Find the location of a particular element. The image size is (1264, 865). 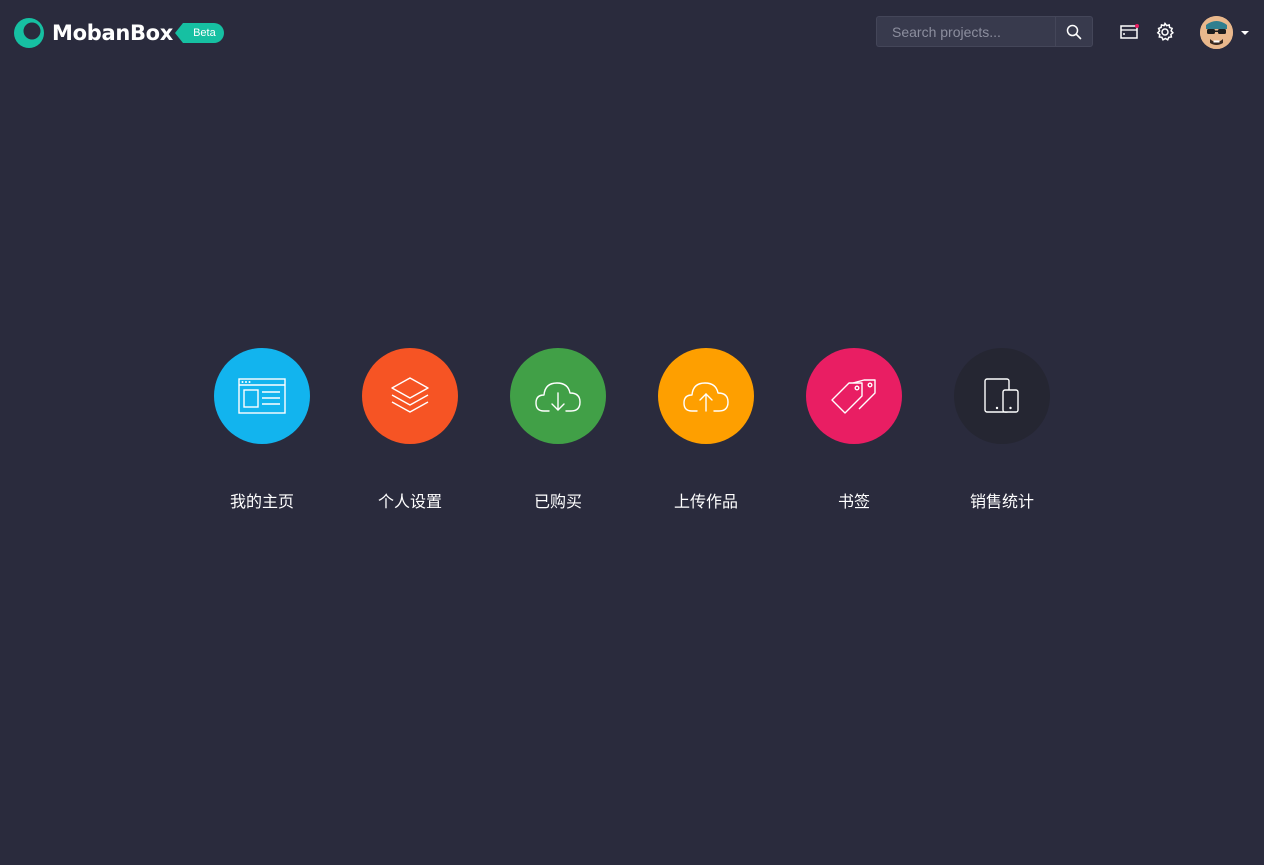

beta-badge: Beta is located at coordinates (199, 33).